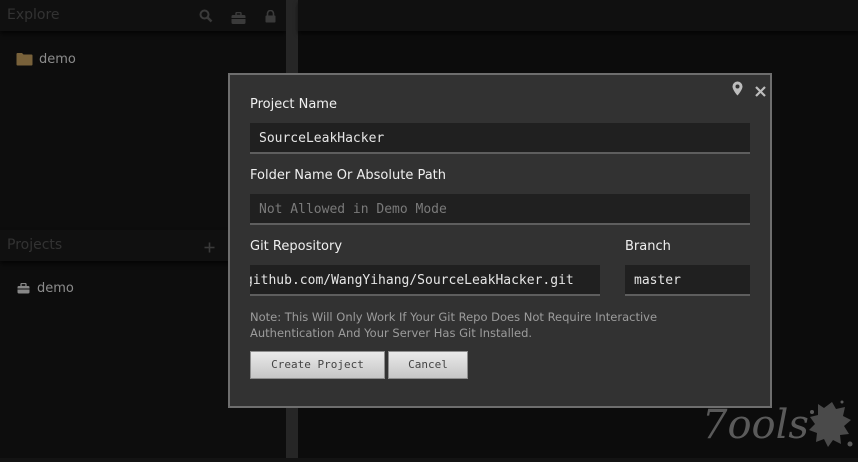  What do you see at coordinates (317, 365) in the screenshot?
I see `create-project-button: Create Project` at bounding box center [317, 365].